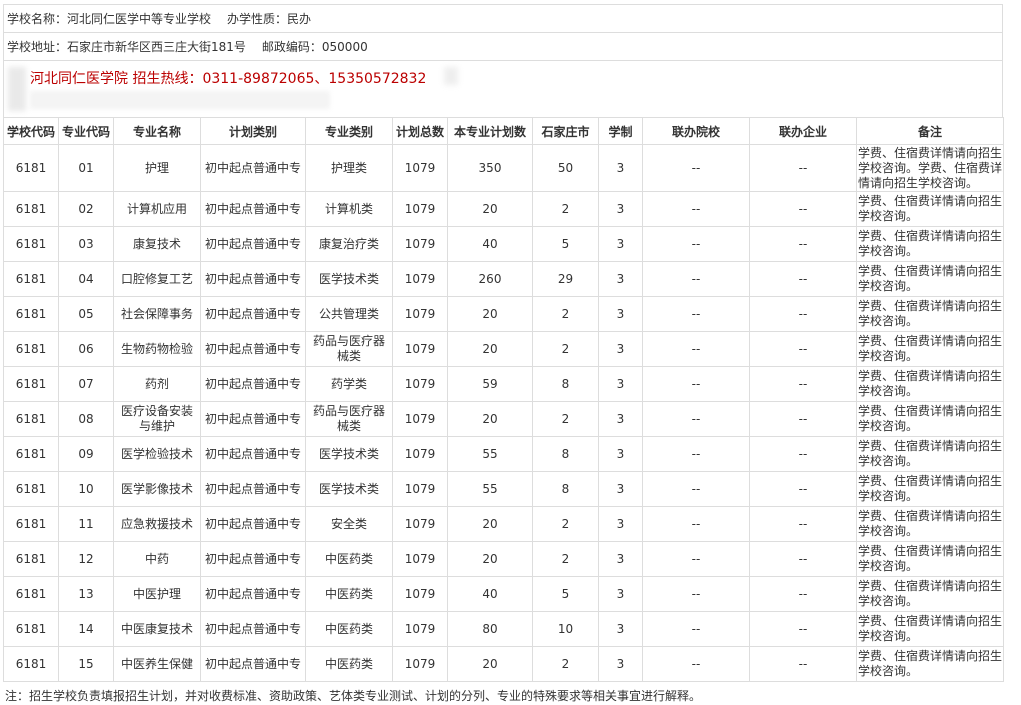  Describe the element at coordinates (157, 314) in the screenshot. I see `major-name-cell: 社会保障事务` at that location.